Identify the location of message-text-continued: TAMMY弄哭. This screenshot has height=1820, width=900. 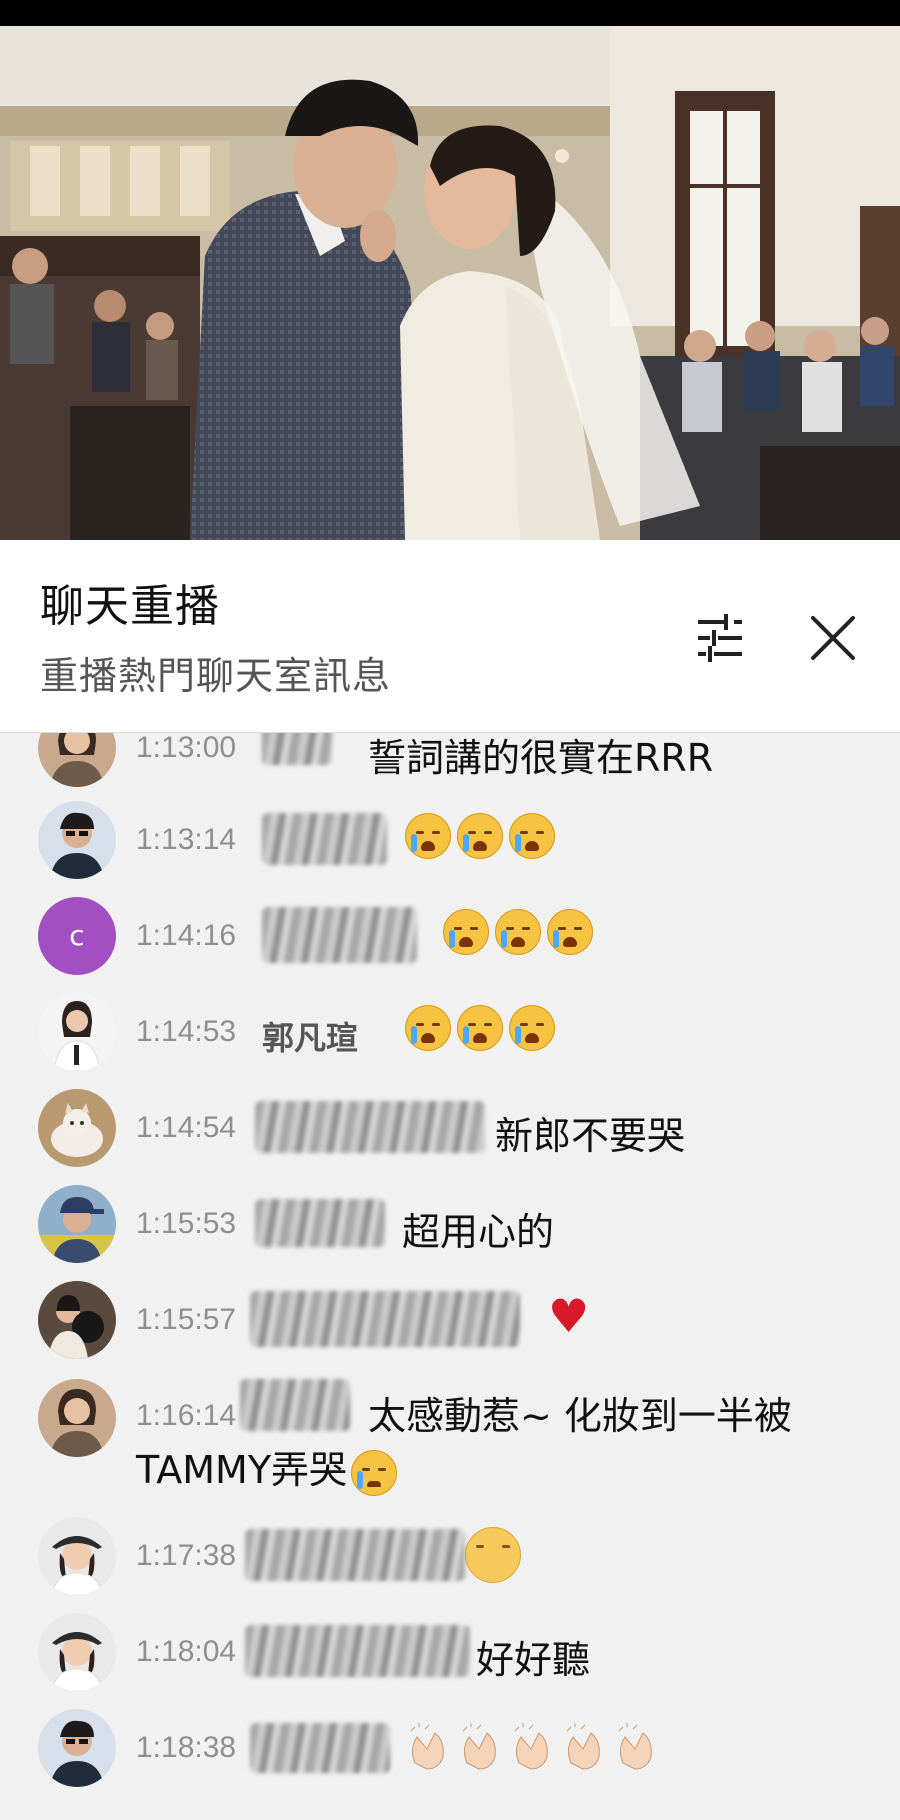
(269, 1467).